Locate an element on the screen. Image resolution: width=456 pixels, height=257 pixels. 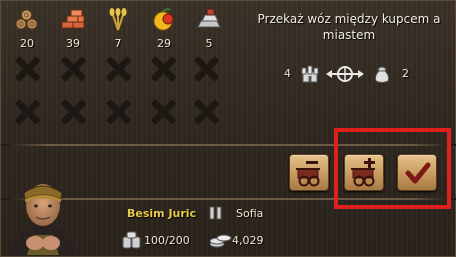
cargo-capacity: 100/200 is located at coordinates (167, 240).